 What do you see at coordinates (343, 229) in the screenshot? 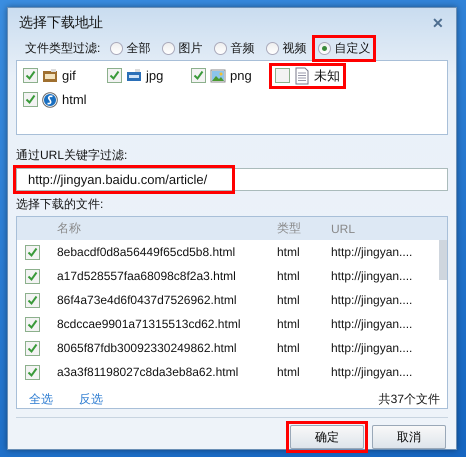
I see `column-header: URL` at bounding box center [343, 229].